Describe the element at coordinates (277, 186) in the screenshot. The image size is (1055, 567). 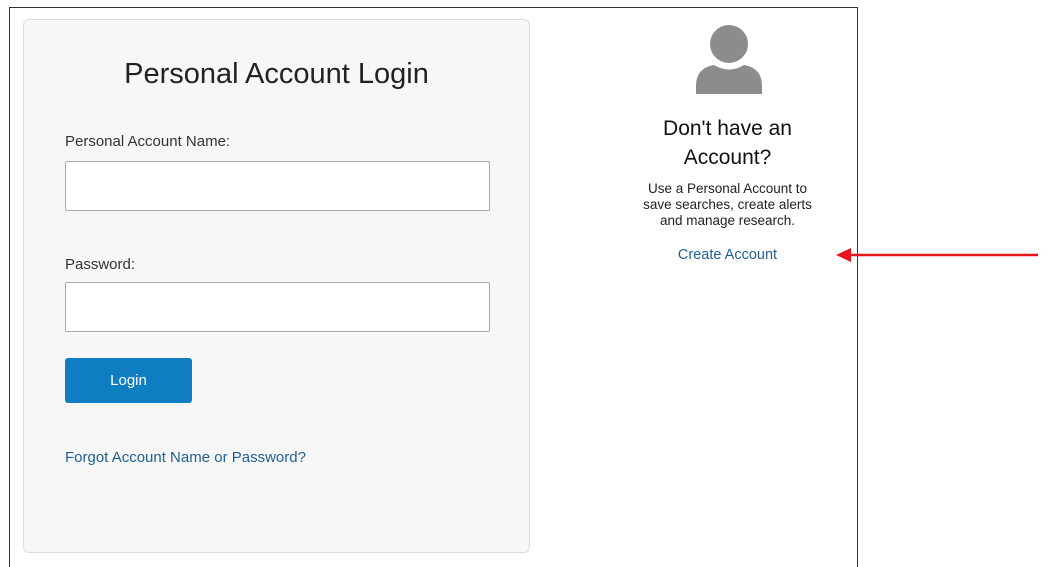
I see `account-name-input` at that location.